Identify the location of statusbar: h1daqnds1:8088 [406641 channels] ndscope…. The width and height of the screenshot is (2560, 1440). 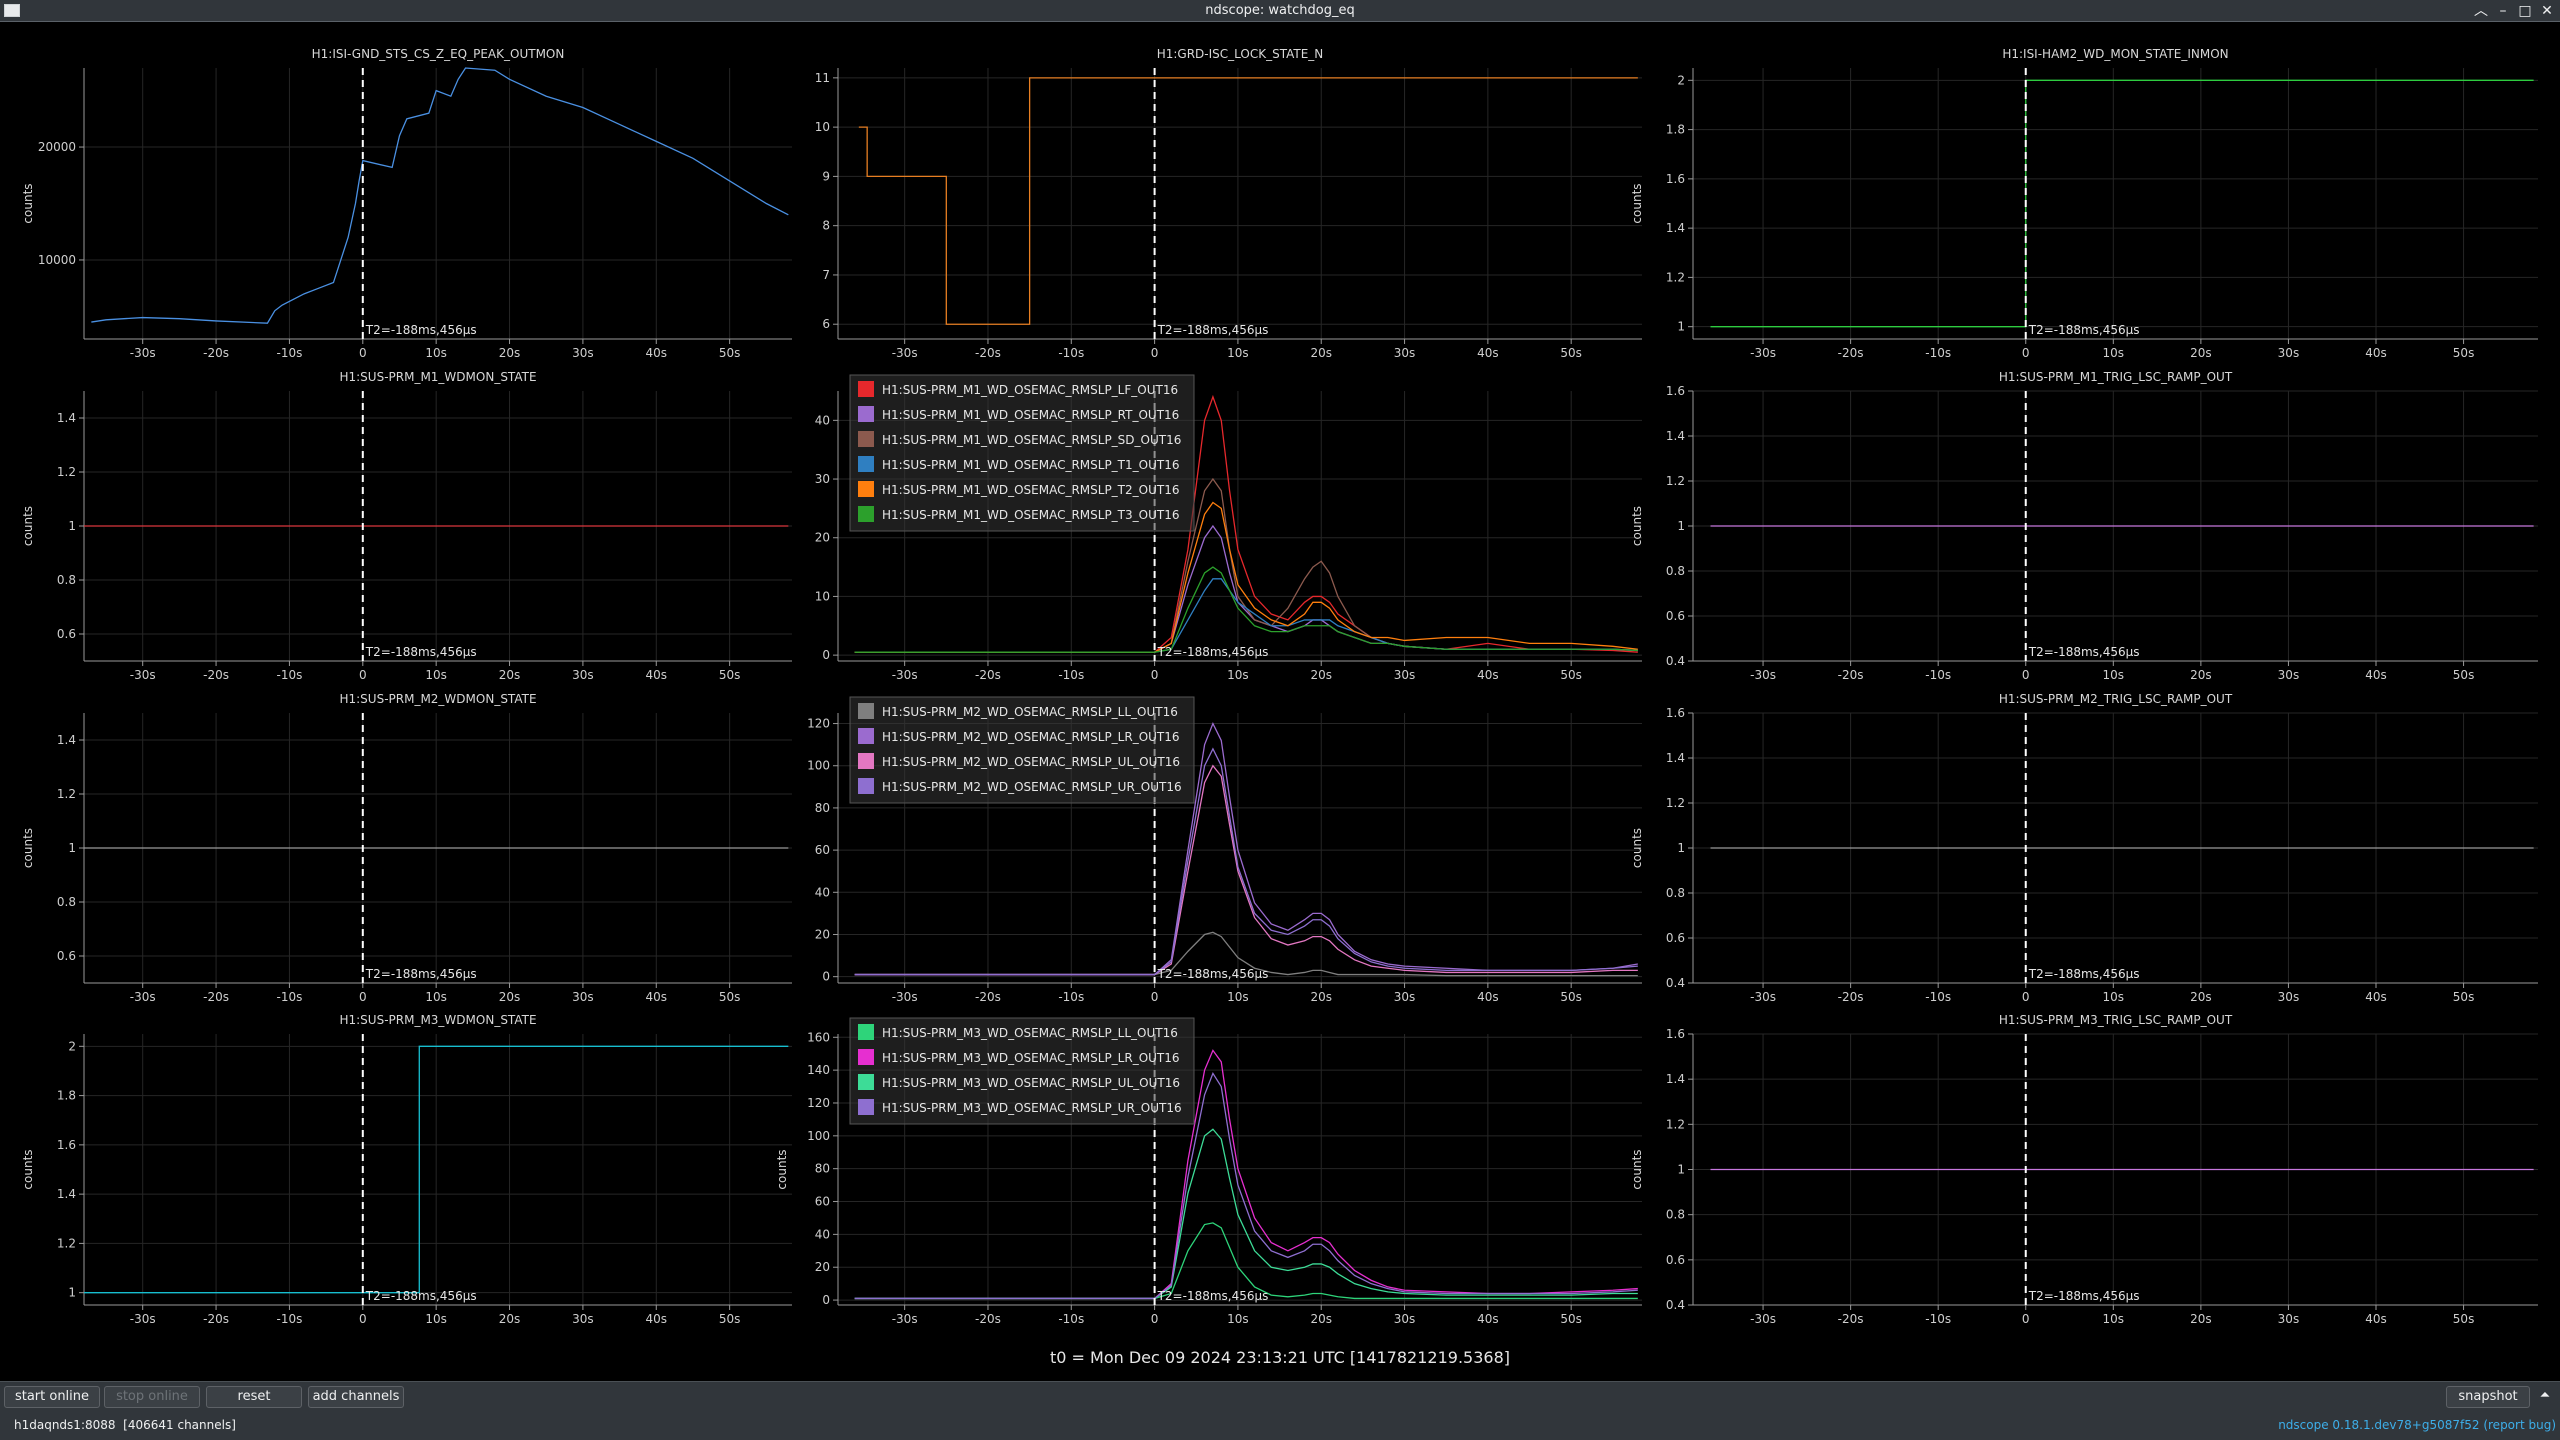
(1280, 1425).